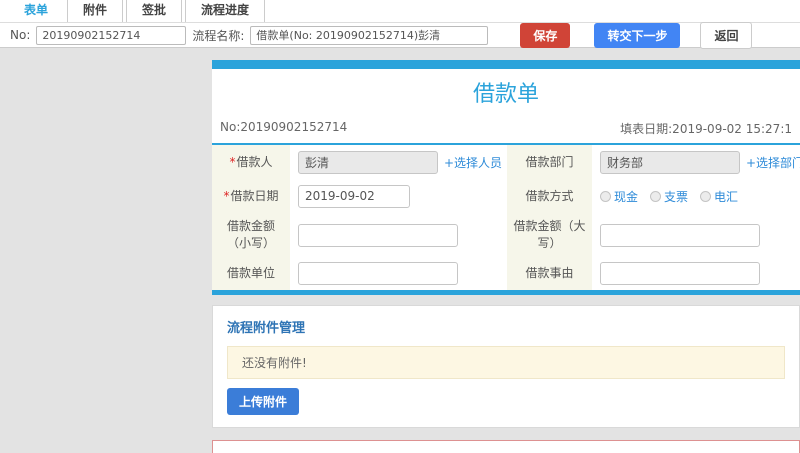  I want to click on save-button: 保存, so click(545, 35).